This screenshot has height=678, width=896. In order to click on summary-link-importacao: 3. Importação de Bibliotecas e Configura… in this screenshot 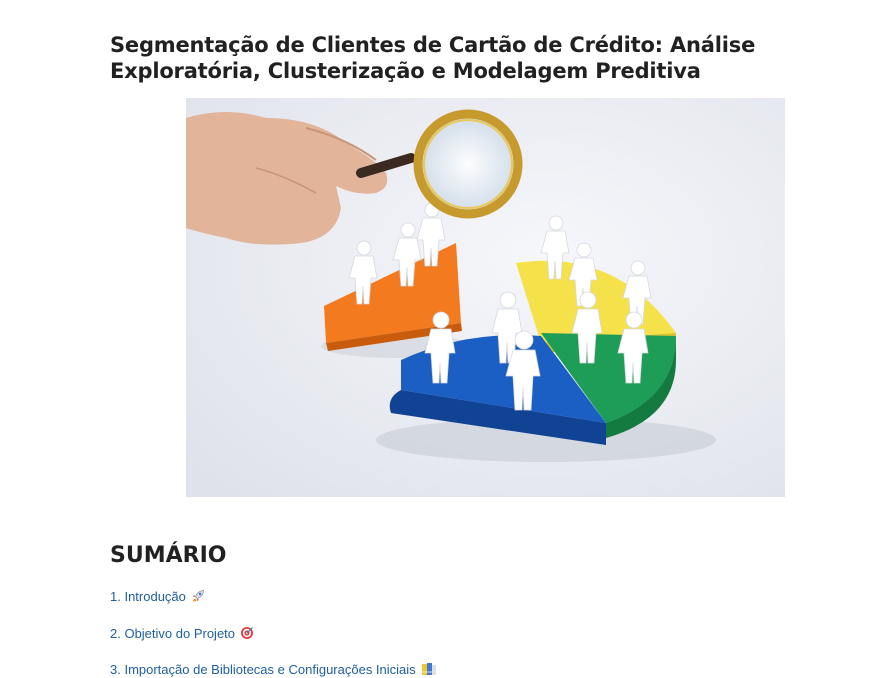, I will do `click(273, 669)`.